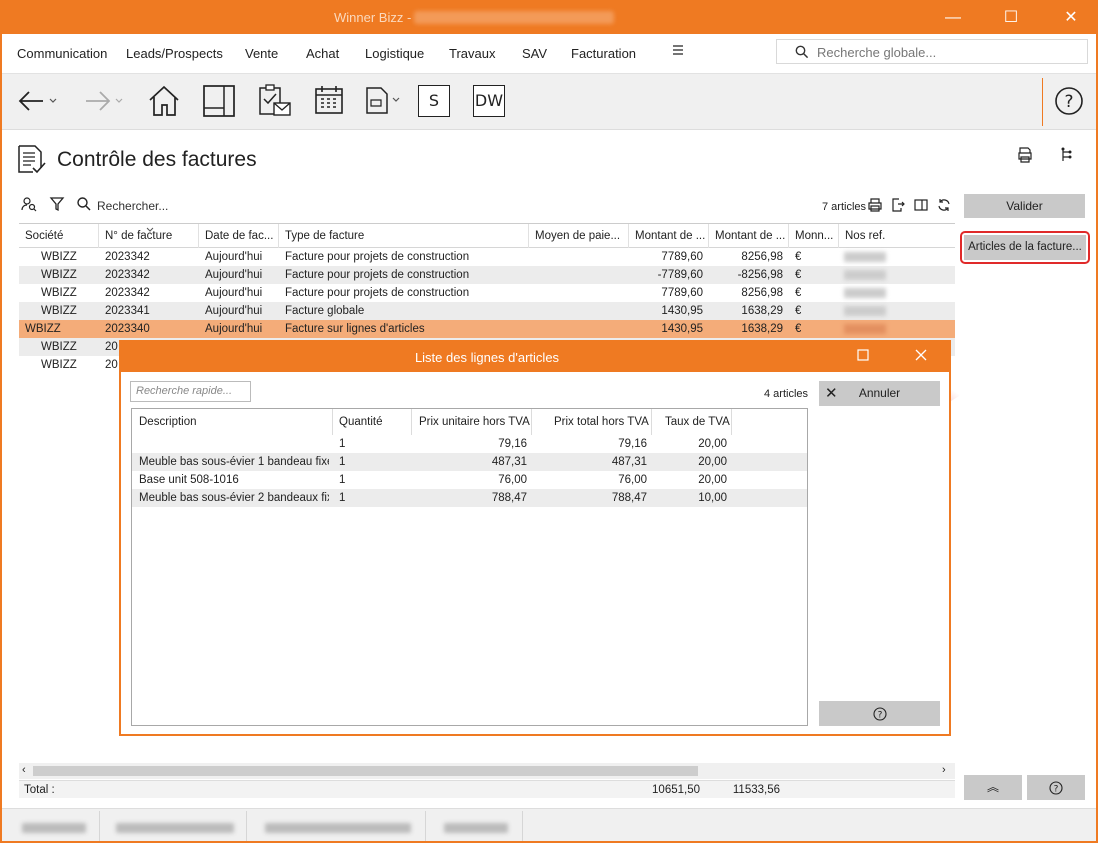 The width and height of the screenshot is (1098, 843). What do you see at coordinates (234, 311) in the screenshot?
I see `cell-date: Aujourd'hui` at bounding box center [234, 311].